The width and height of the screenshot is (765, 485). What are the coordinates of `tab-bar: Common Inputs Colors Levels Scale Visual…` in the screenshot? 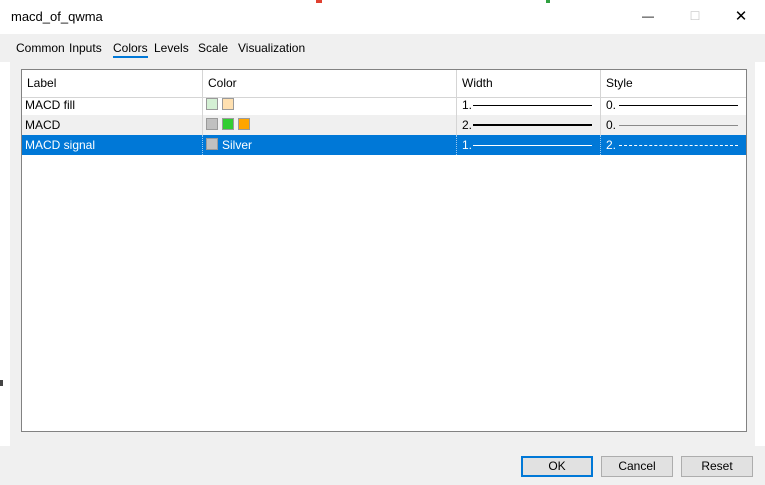 It's located at (382, 48).